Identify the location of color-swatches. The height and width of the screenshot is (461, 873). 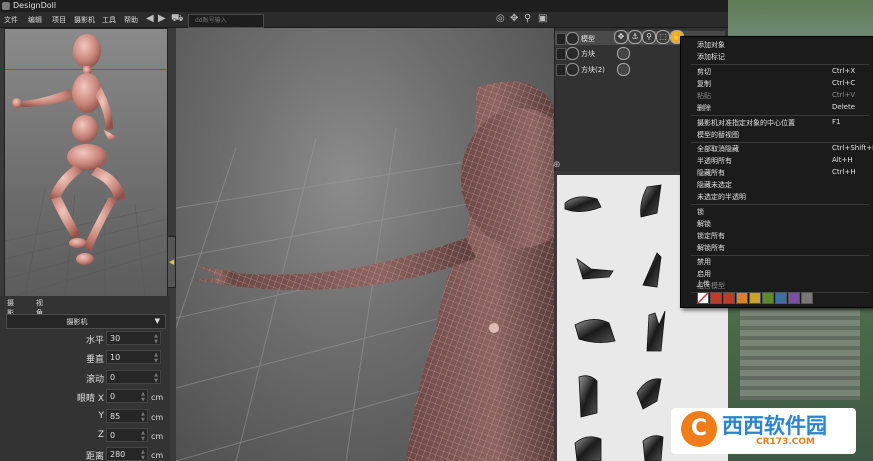
(782, 298).